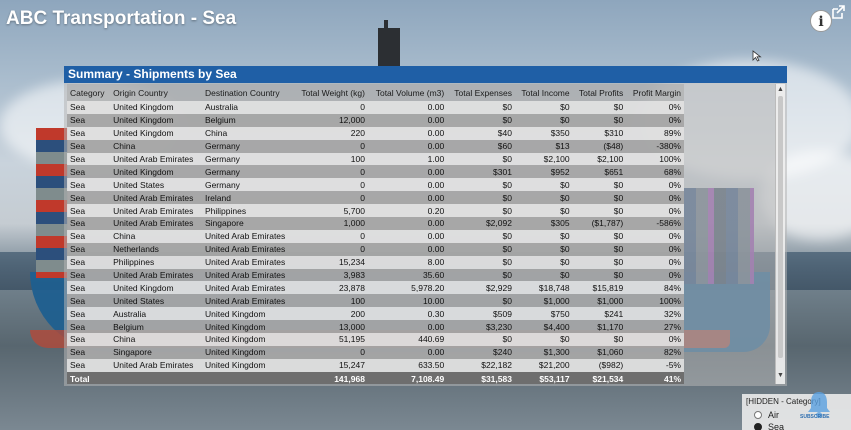 The image size is (851, 430). I want to click on column-header: Profit Margin, so click(655, 92).